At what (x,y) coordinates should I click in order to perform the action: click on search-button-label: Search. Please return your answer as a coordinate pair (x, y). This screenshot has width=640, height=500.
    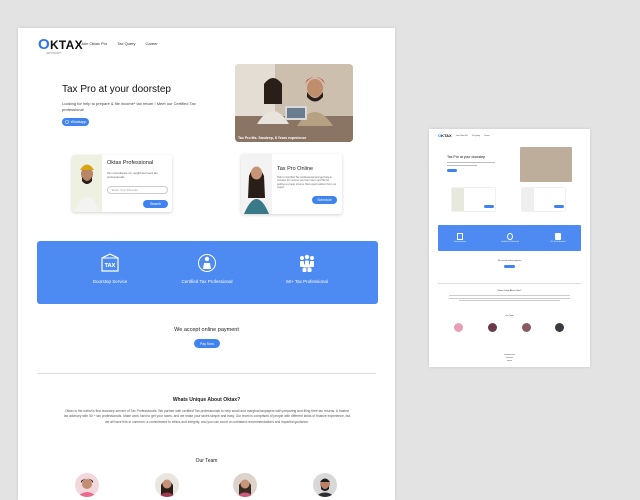
    Looking at the image, I should click on (155, 204).